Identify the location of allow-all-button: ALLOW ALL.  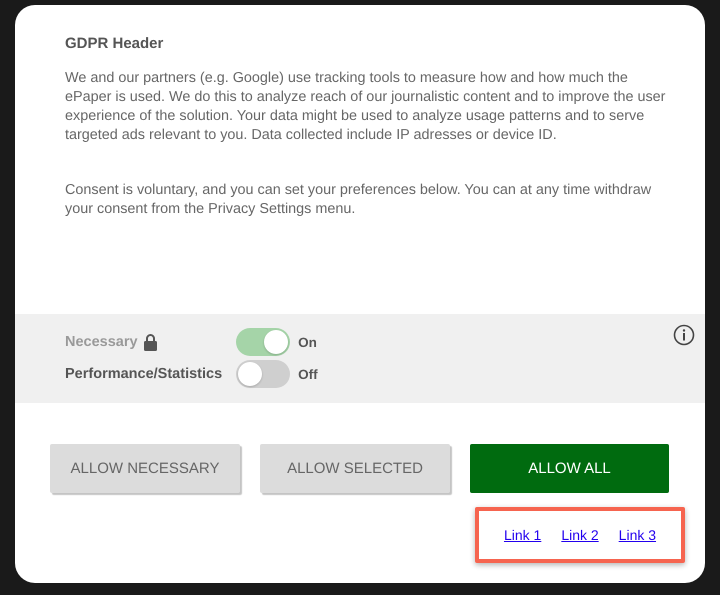
(569, 468).